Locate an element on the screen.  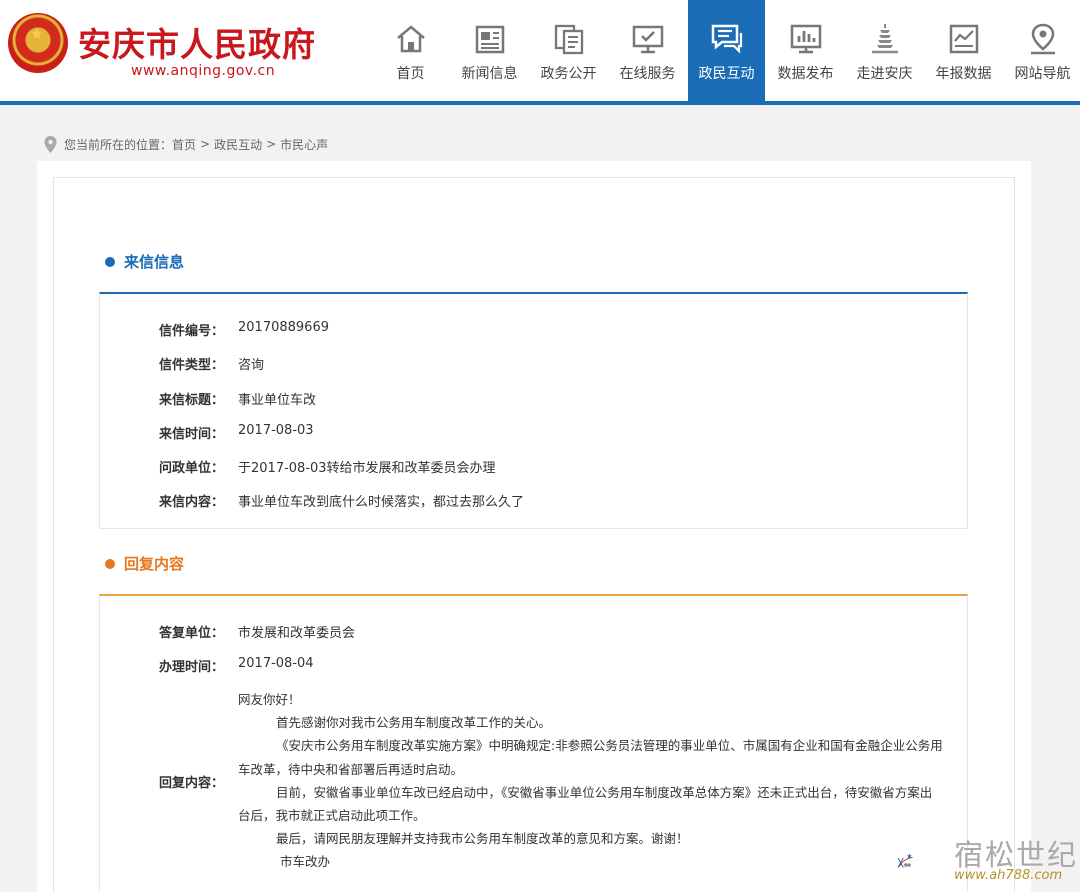
nav-item-online-service: 在线服务 is located at coordinates (647, 50).